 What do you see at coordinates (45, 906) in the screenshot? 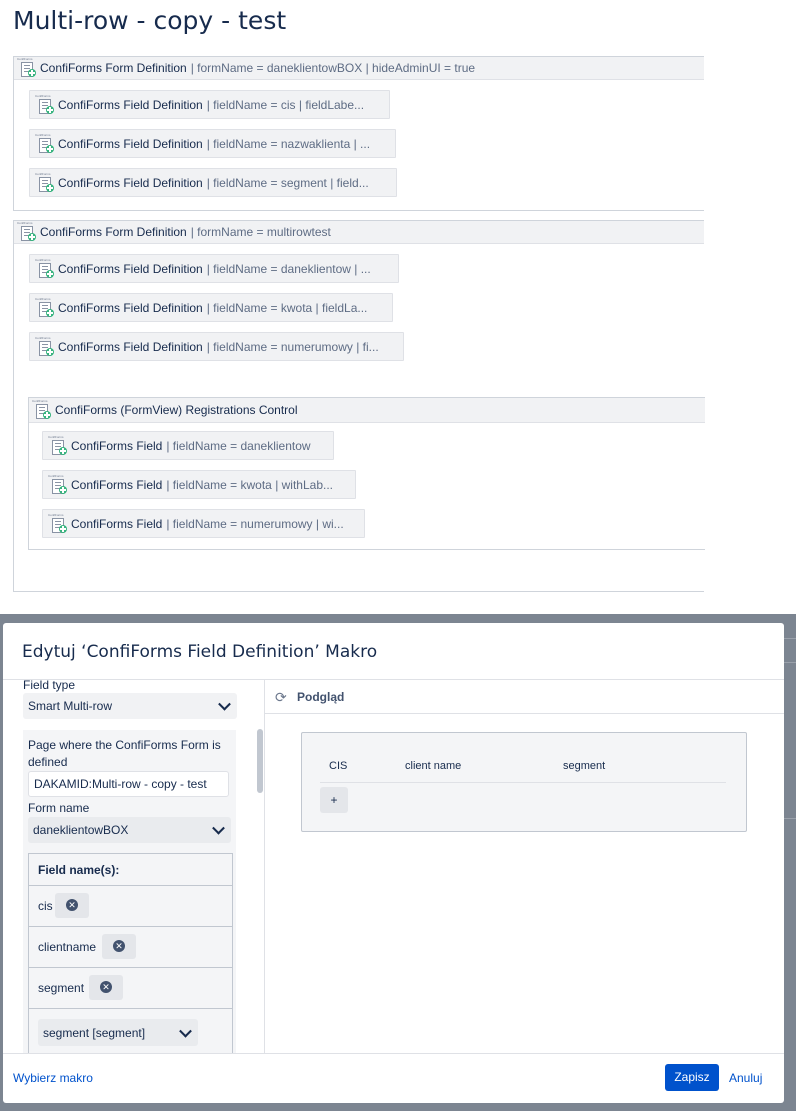
I see `field-name-value: cis` at bounding box center [45, 906].